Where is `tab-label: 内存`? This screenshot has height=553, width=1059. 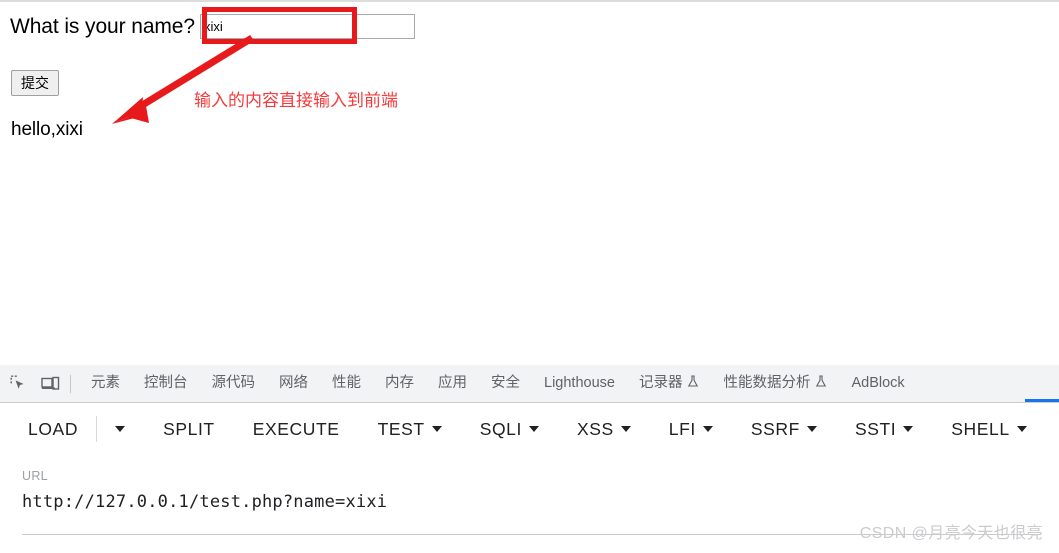 tab-label: 内存 is located at coordinates (399, 383).